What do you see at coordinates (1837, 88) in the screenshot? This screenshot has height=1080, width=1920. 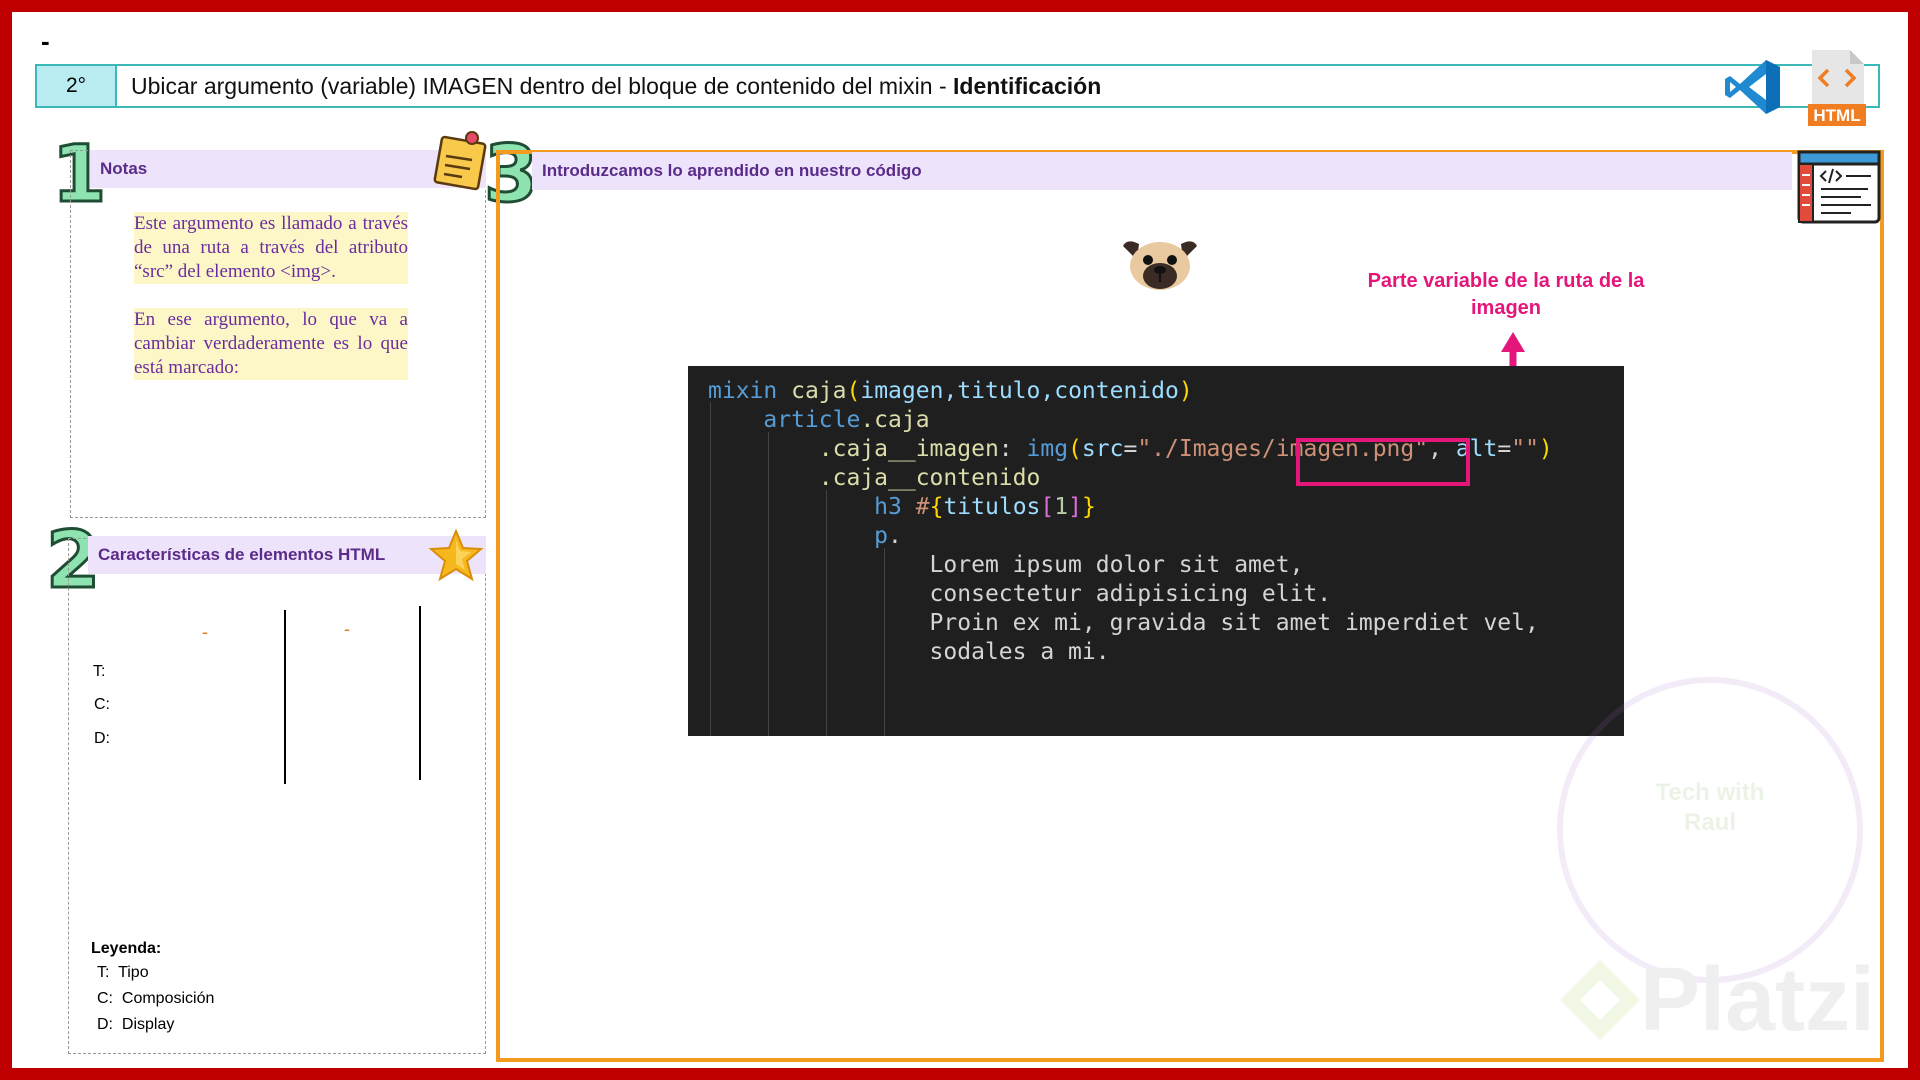 I see `html-file-icon: HTML` at bounding box center [1837, 88].